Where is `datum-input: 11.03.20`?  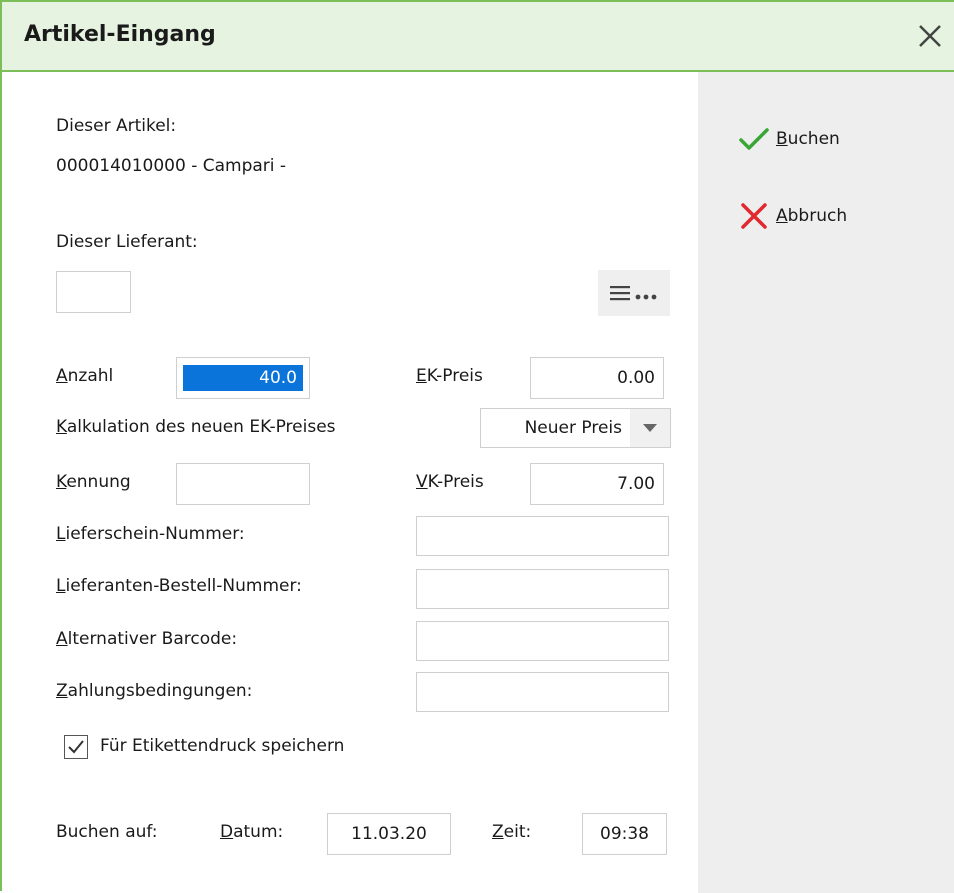
datum-input: 11.03.20 is located at coordinates (389, 834).